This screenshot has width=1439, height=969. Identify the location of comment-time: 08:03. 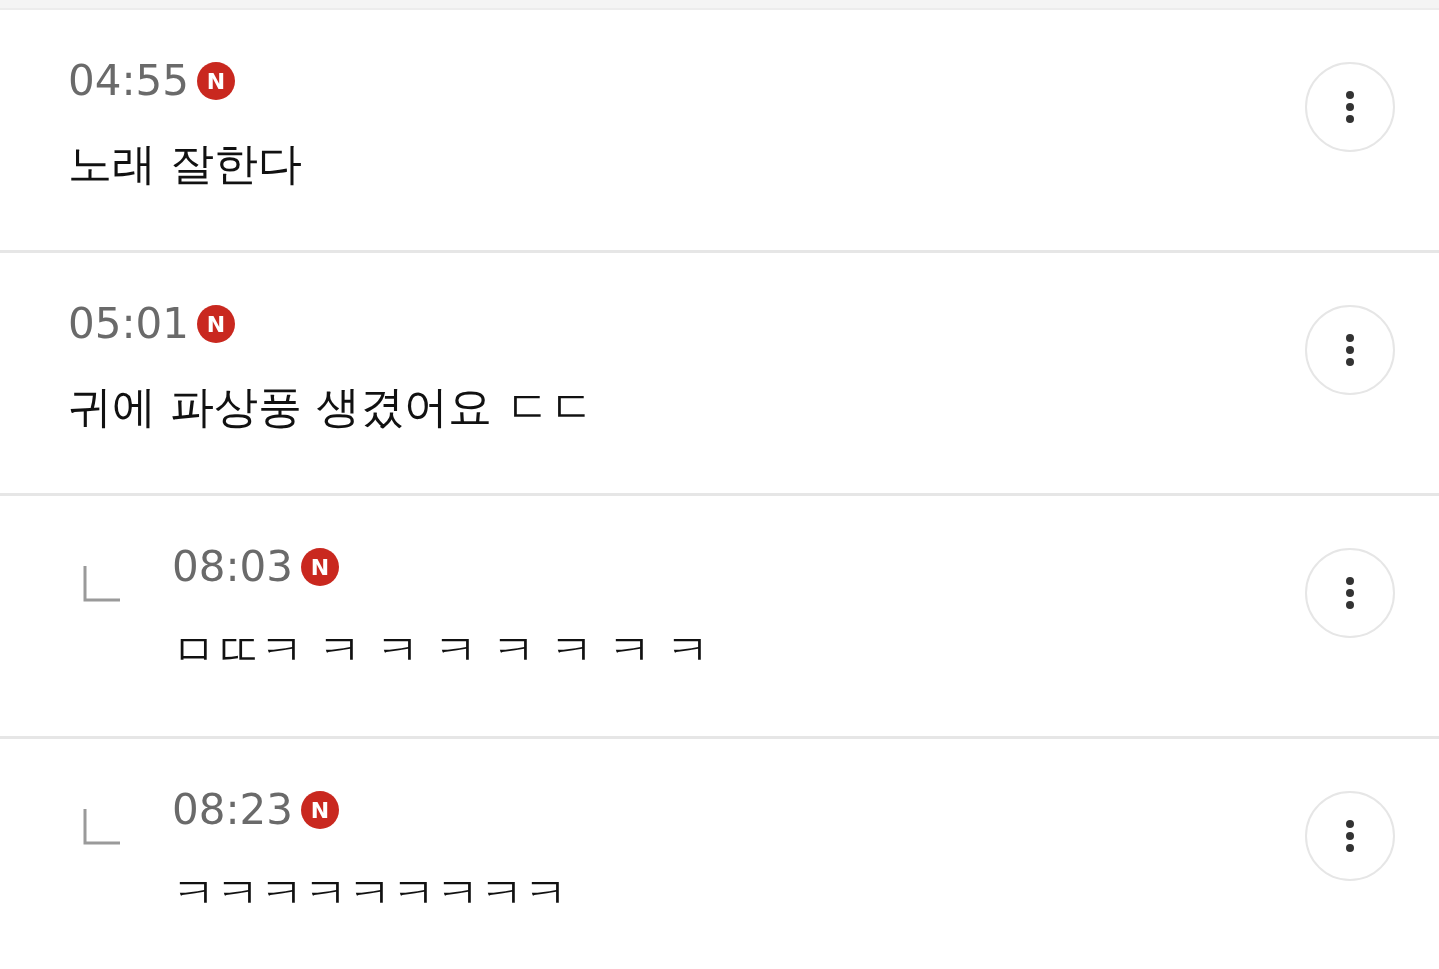
(233, 567).